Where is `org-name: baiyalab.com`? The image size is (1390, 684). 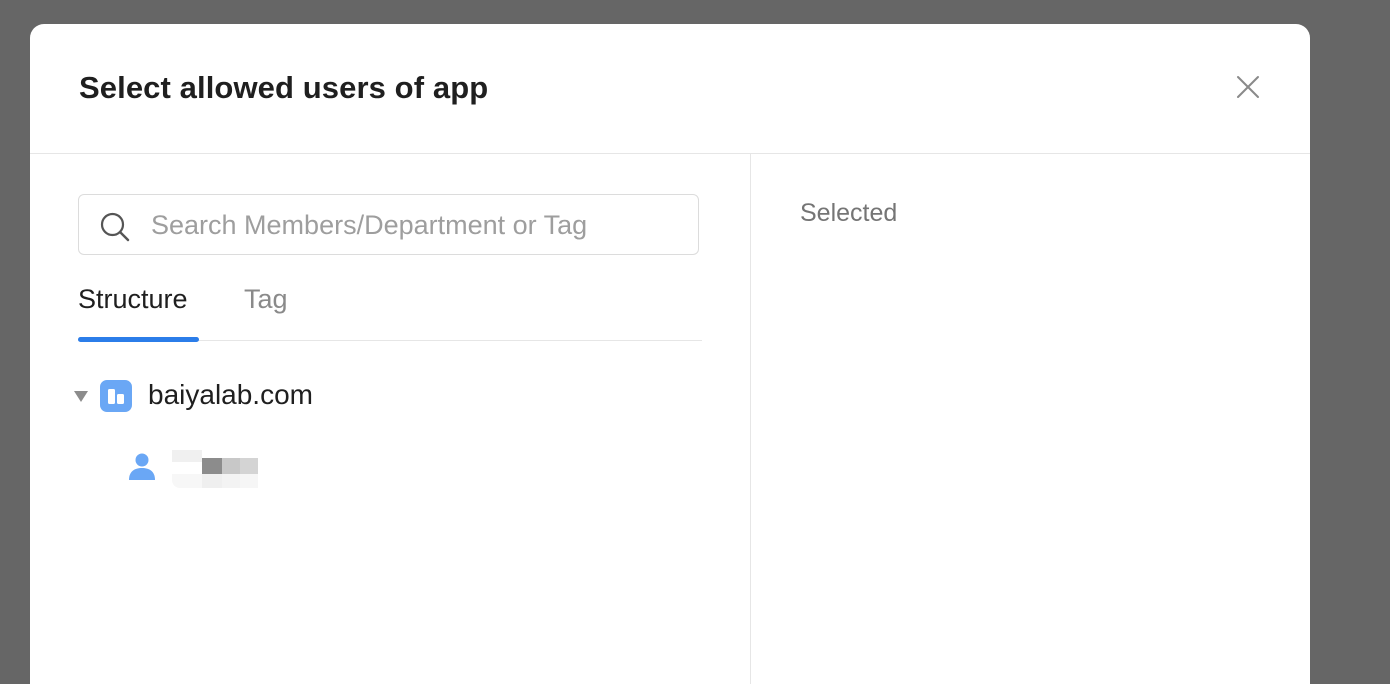
org-name: baiyalab.com is located at coordinates (230, 394).